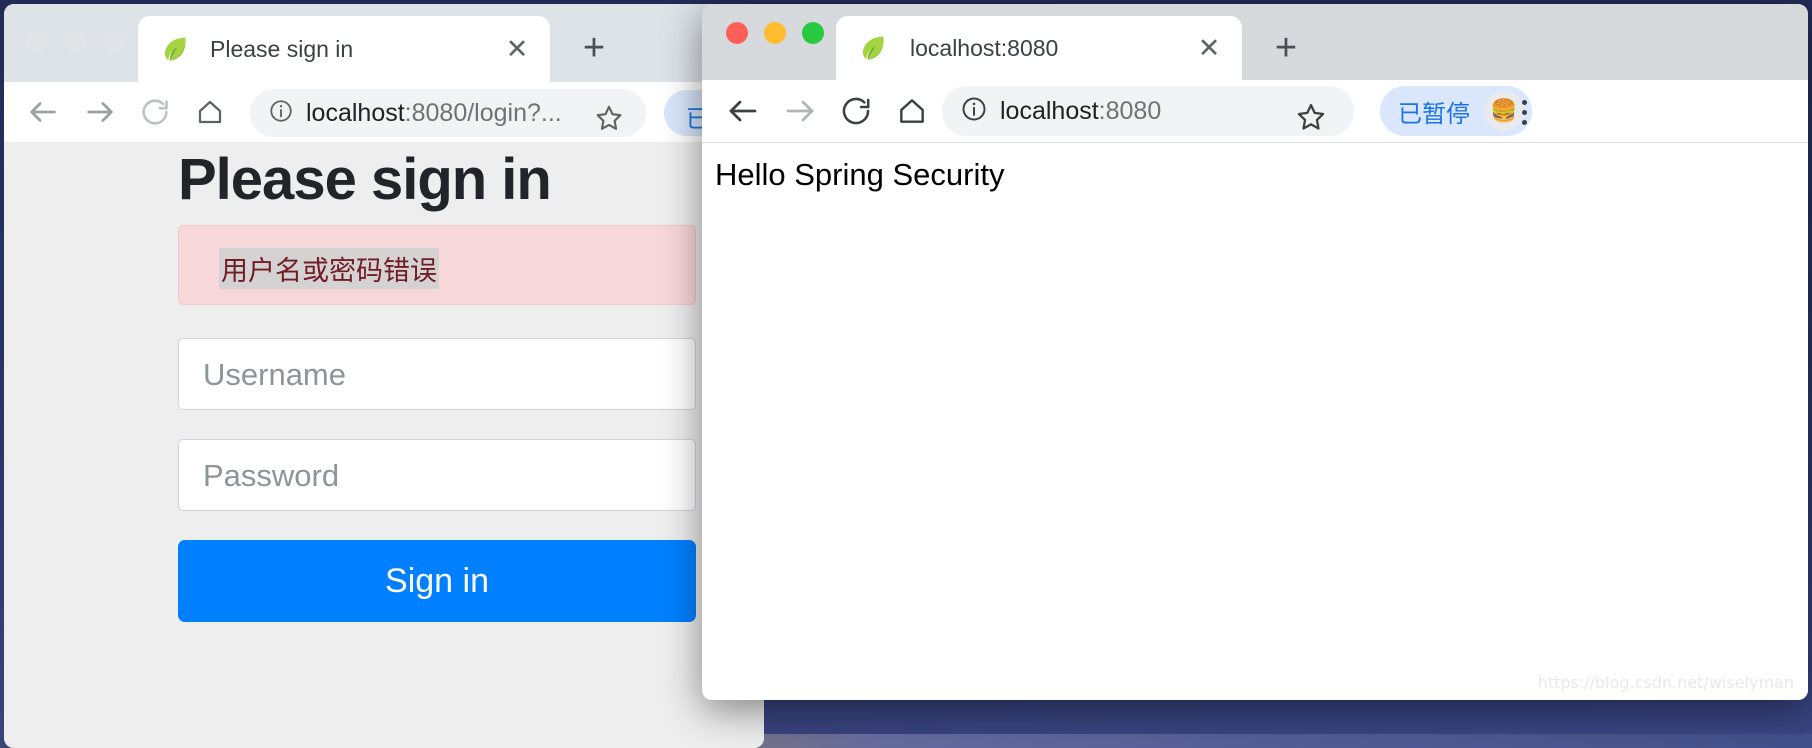 Image resolution: width=1812 pixels, height=748 pixels. I want to click on avatar: 🍔, so click(1504, 111).